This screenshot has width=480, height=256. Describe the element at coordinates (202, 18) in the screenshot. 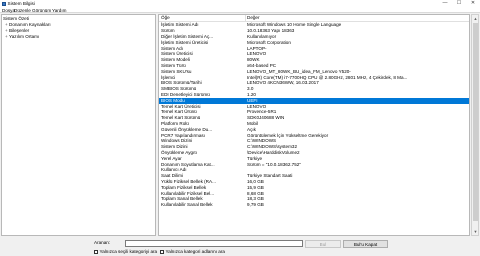

I see `column-header-item: Öğe` at that location.